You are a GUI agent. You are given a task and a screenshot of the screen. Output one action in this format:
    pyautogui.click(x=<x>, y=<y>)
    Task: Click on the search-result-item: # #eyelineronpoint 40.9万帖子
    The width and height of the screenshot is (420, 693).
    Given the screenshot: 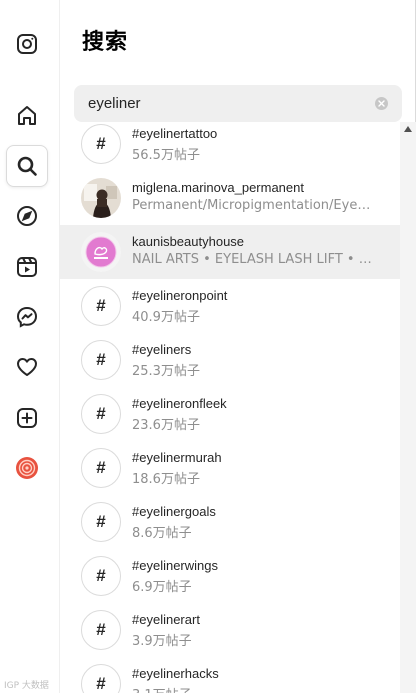 What is the action you would take?
    pyautogui.click(x=230, y=306)
    